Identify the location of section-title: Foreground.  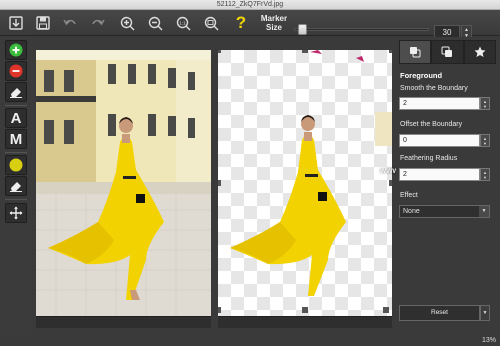
(421, 75).